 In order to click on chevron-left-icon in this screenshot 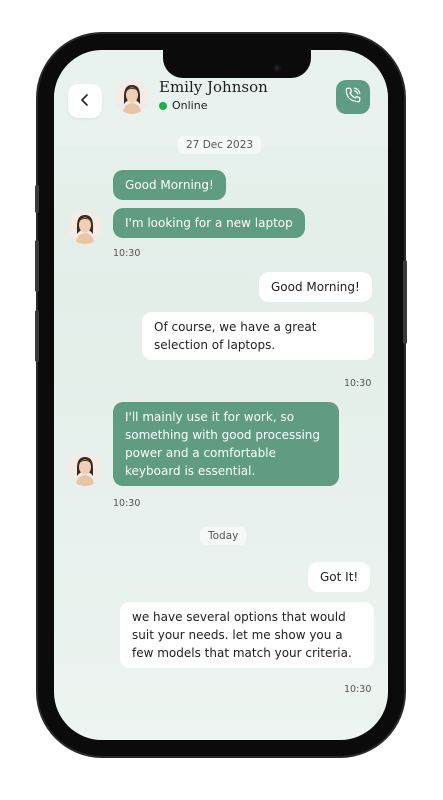, I will do `click(85, 101)`.